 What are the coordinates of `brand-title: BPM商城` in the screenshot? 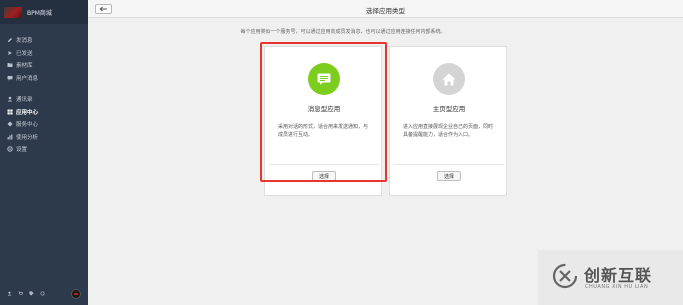 It's located at (39, 13).